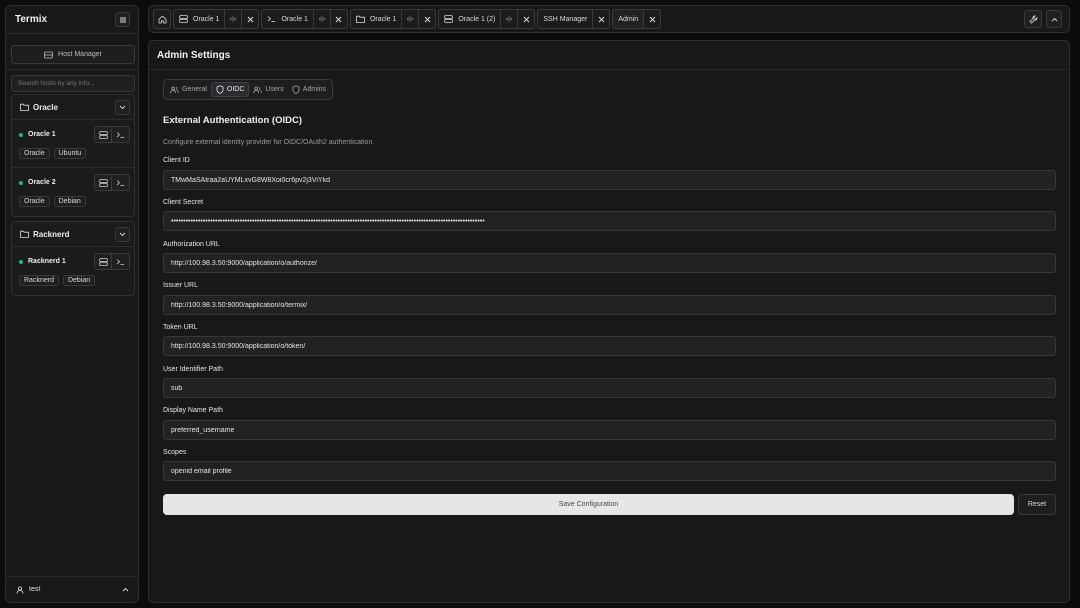 The height and width of the screenshot is (608, 1080). I want to click on tab-oracle-1-server: Oracle 1, so click(216, 19).